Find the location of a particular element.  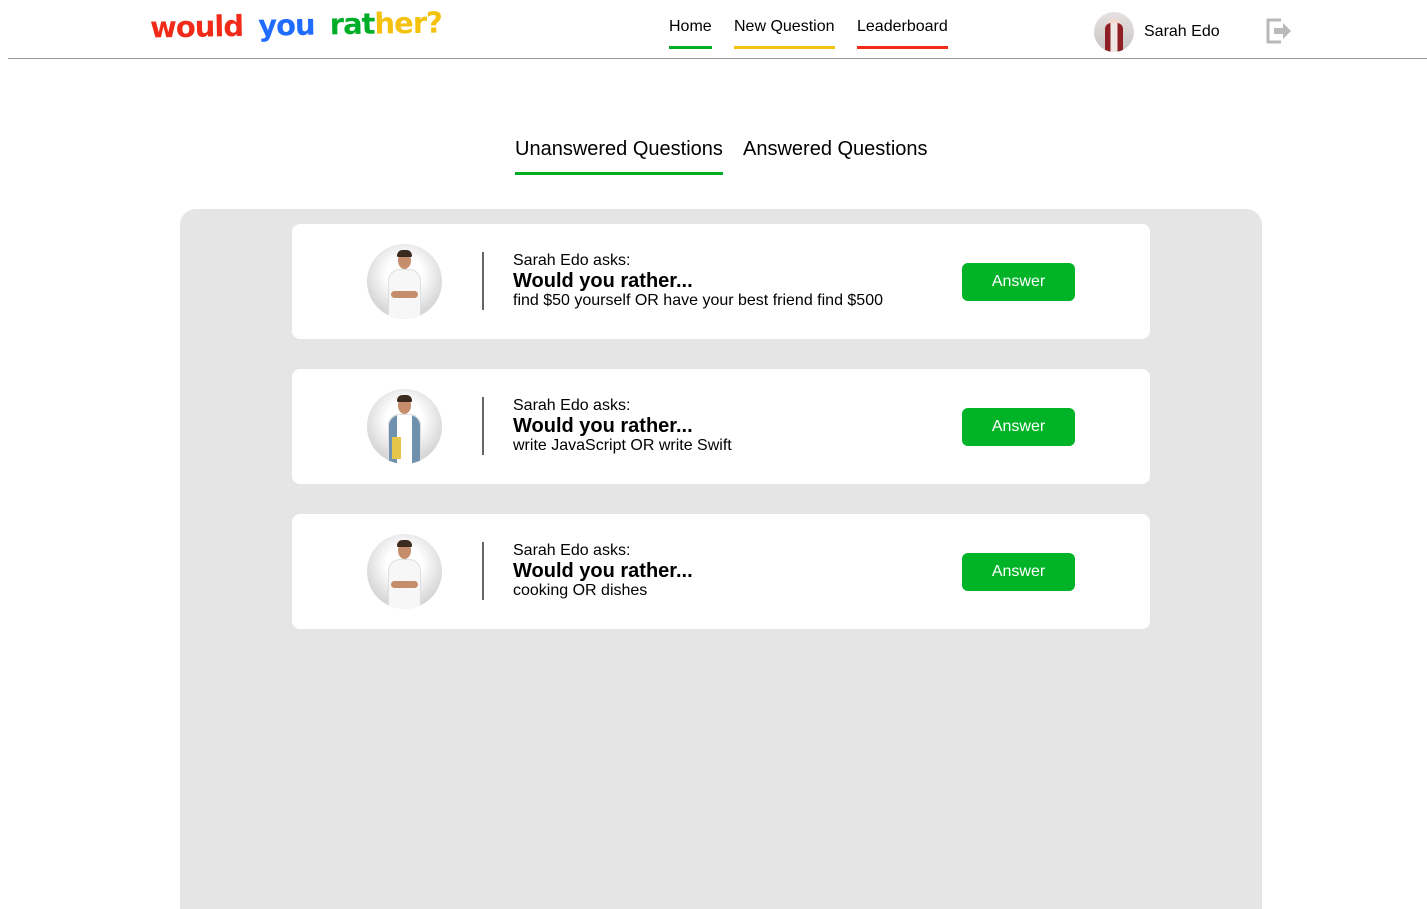

avatar-book is located at coordinates (396, 448).